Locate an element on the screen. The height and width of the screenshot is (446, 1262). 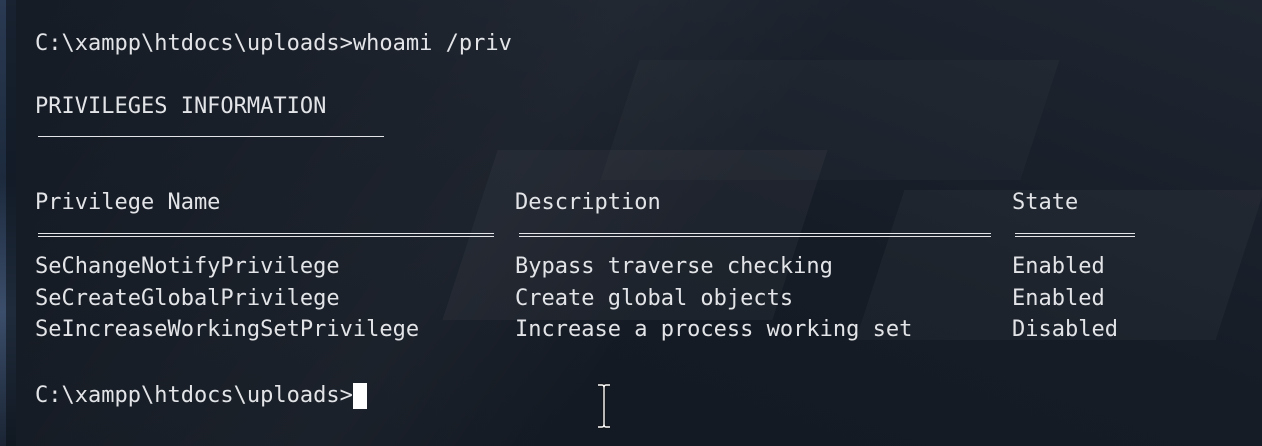
prompt-text: C:\xampp\htdocs\uploads> is located at coordinates (194, 395).